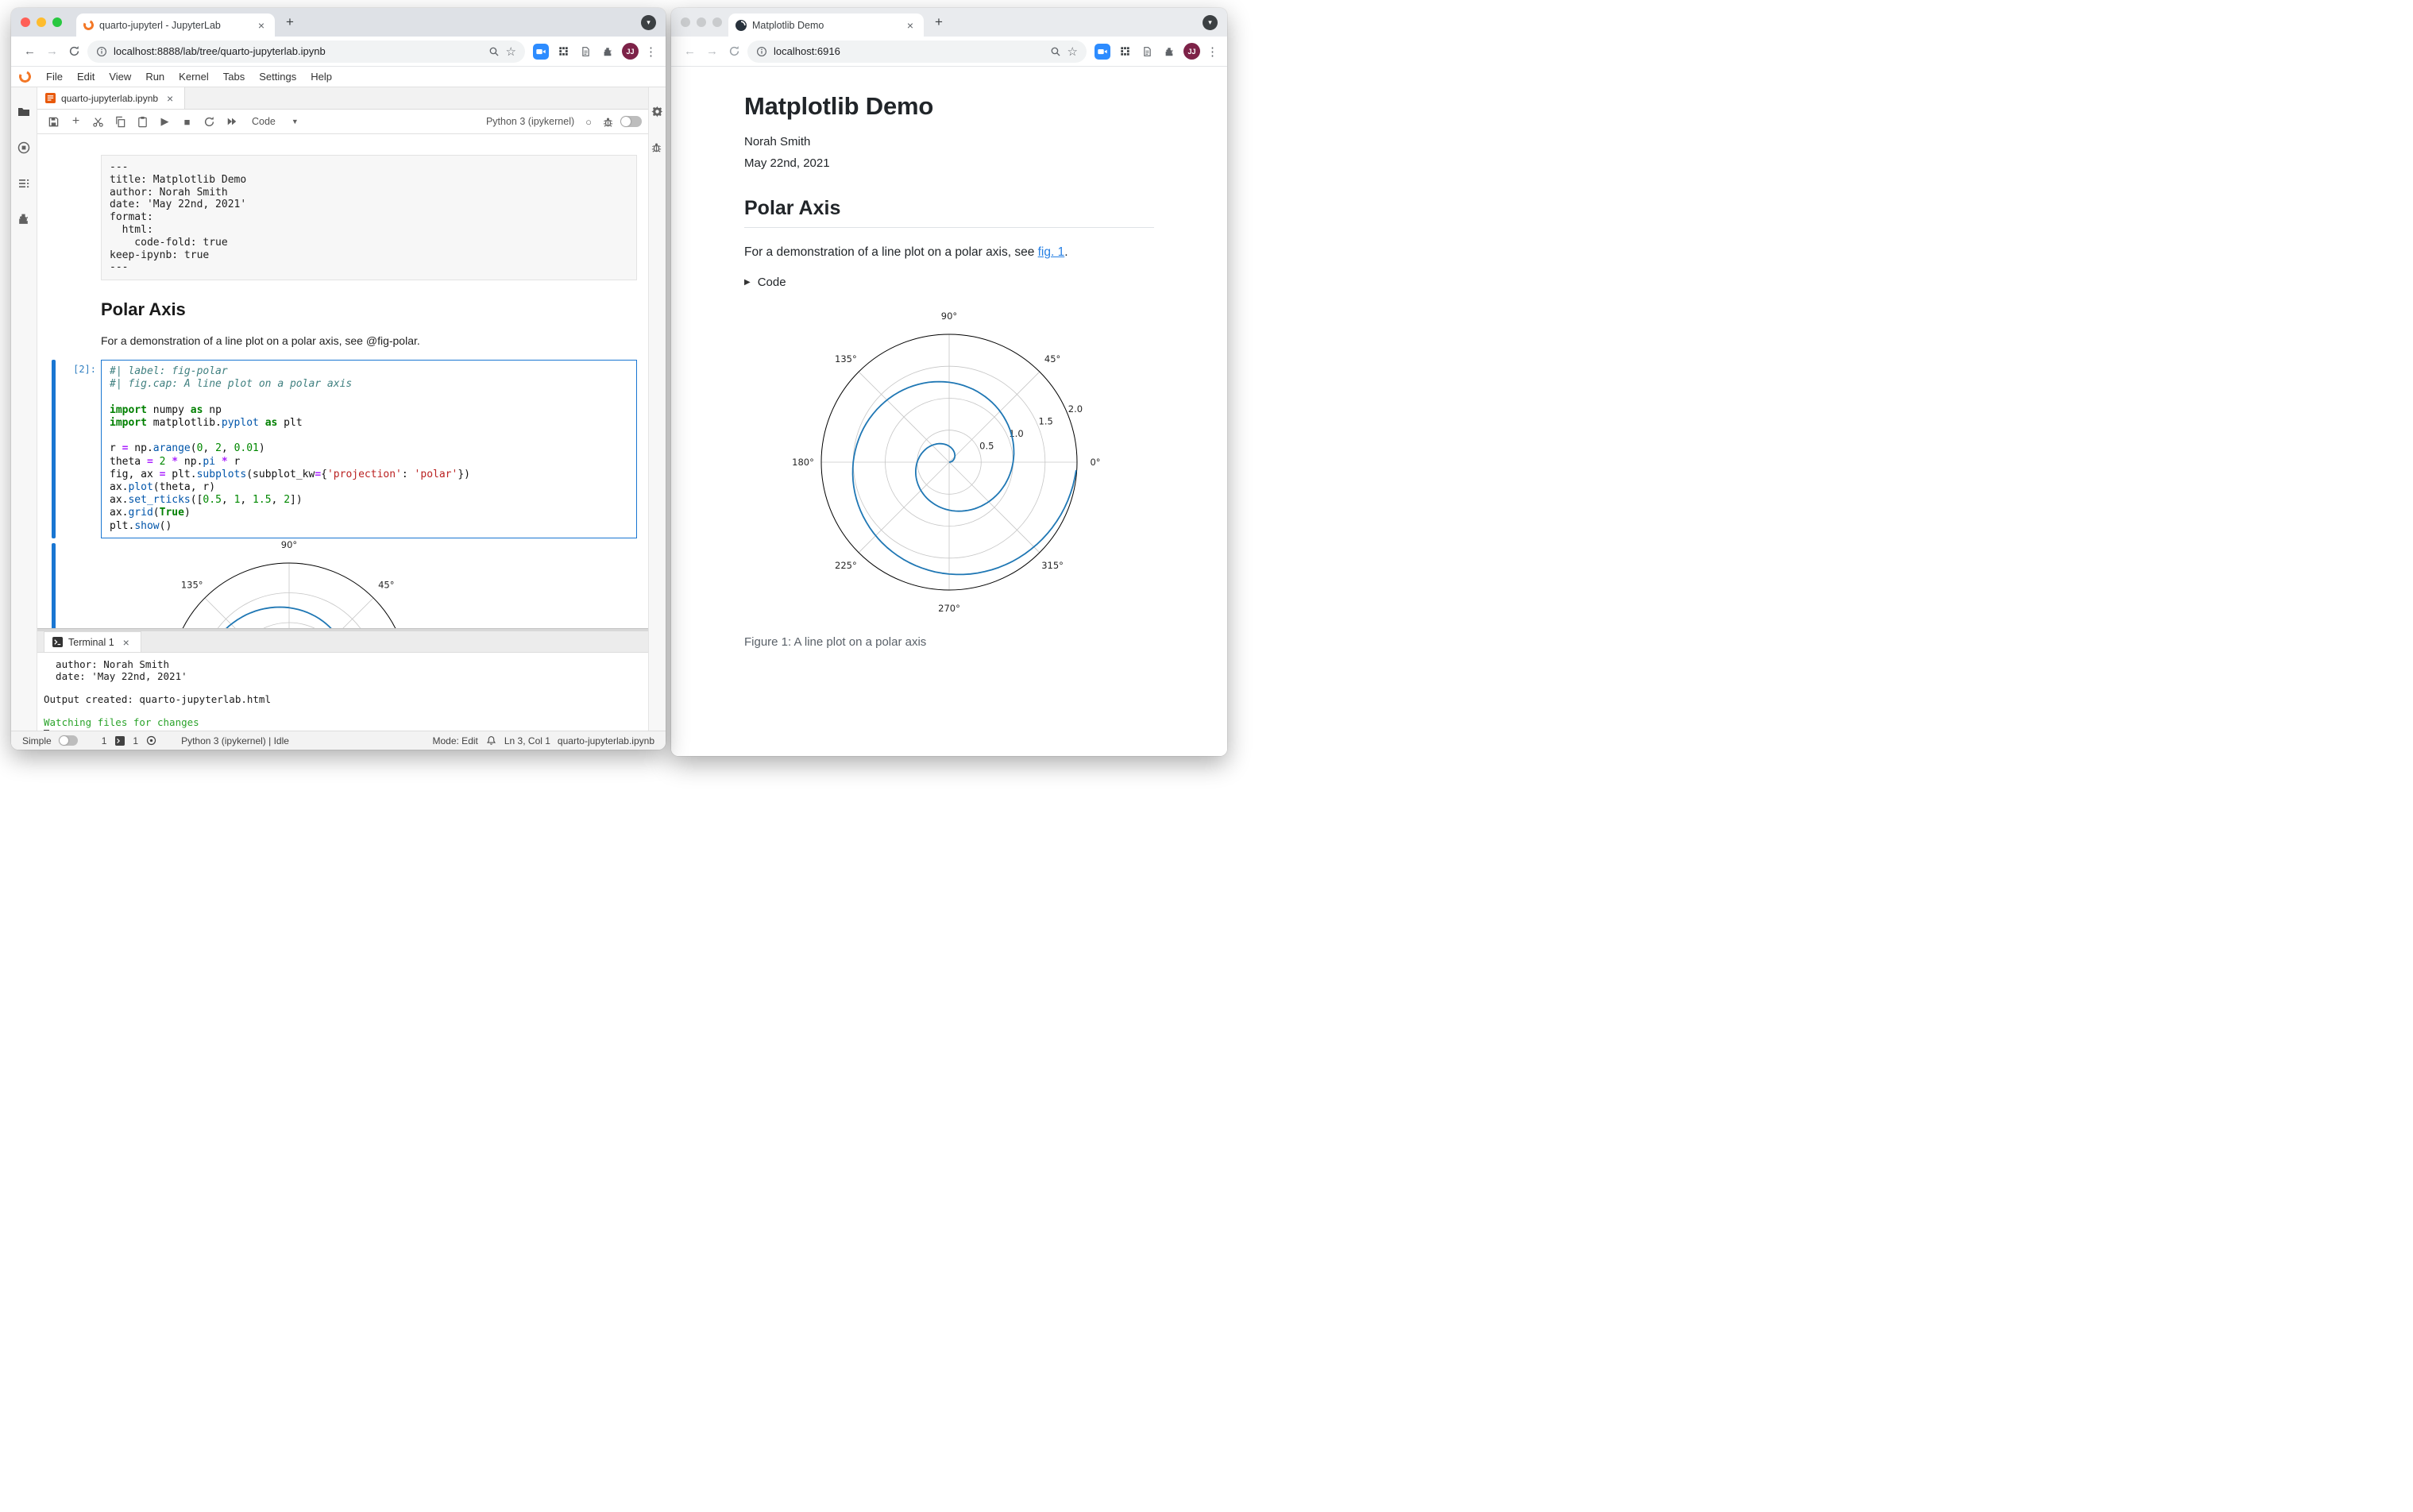  I want to click on menubar-item-view: View, so click(120, 77).